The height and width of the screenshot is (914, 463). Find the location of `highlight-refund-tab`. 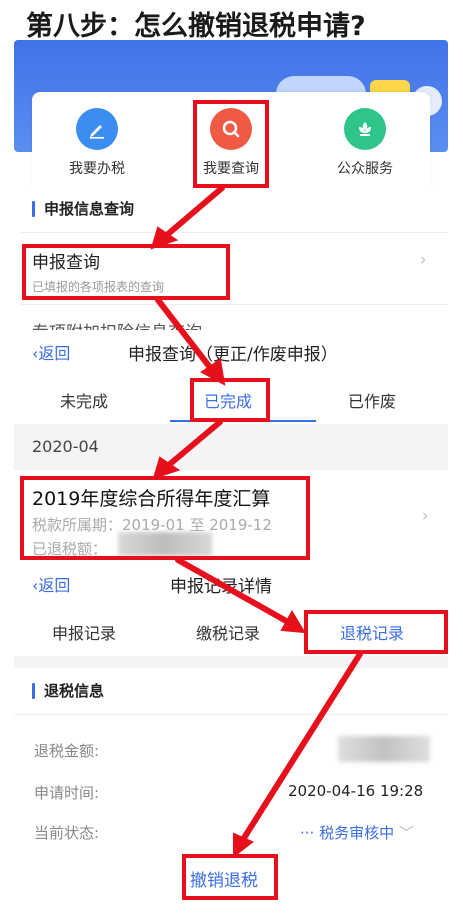

highlight-refund-tab is located at coordinates (376, 632).